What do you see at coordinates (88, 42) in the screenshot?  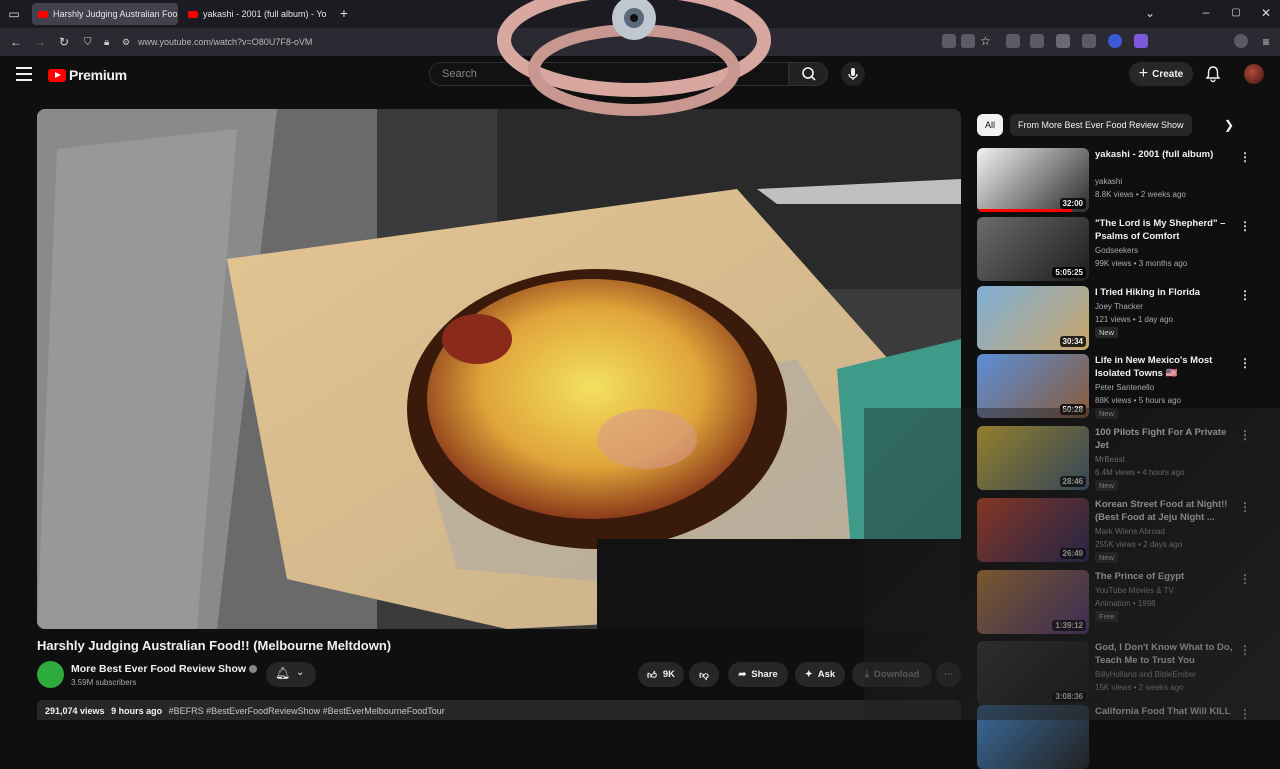 I see `shield-icon: ⛉` at bounding box center [88, 42].